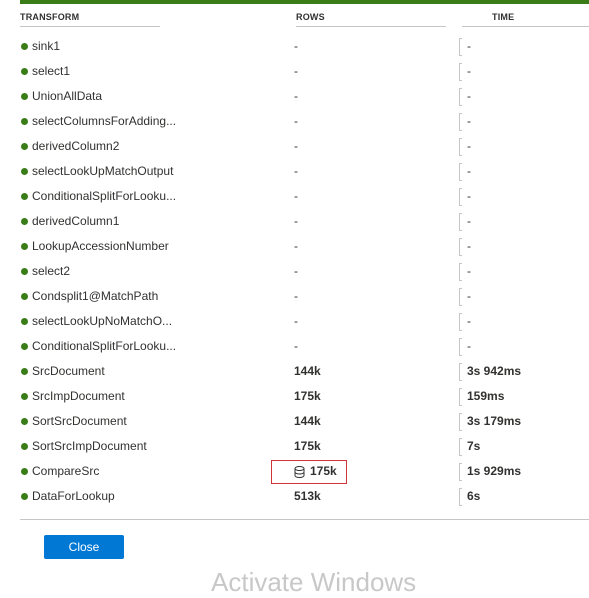  I want to click on table-row: SrcImpDocument 175k 159ms, so click(294, 397).